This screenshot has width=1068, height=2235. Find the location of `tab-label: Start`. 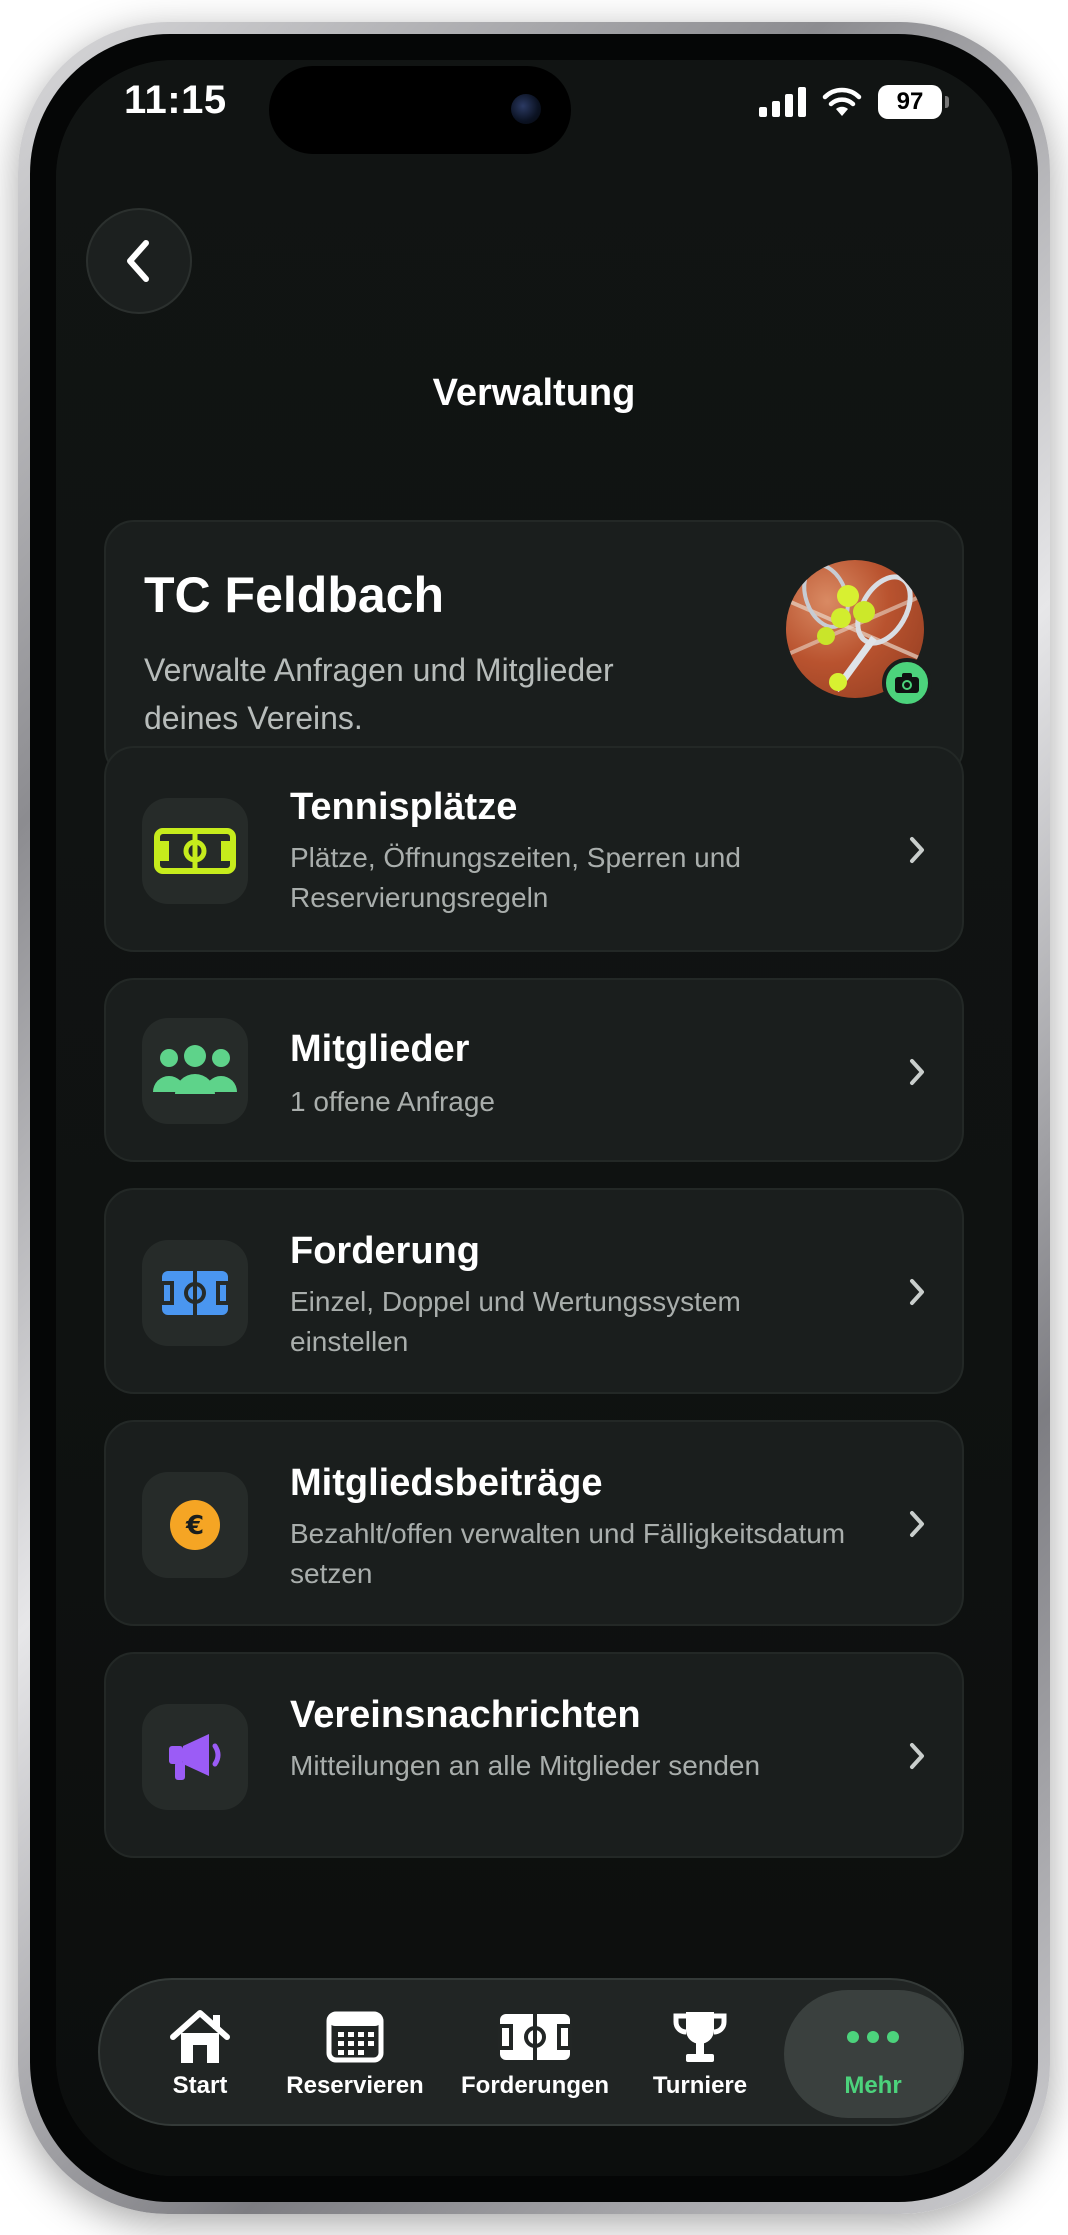

tab-label: Start is located at coordinates (200, 2085).